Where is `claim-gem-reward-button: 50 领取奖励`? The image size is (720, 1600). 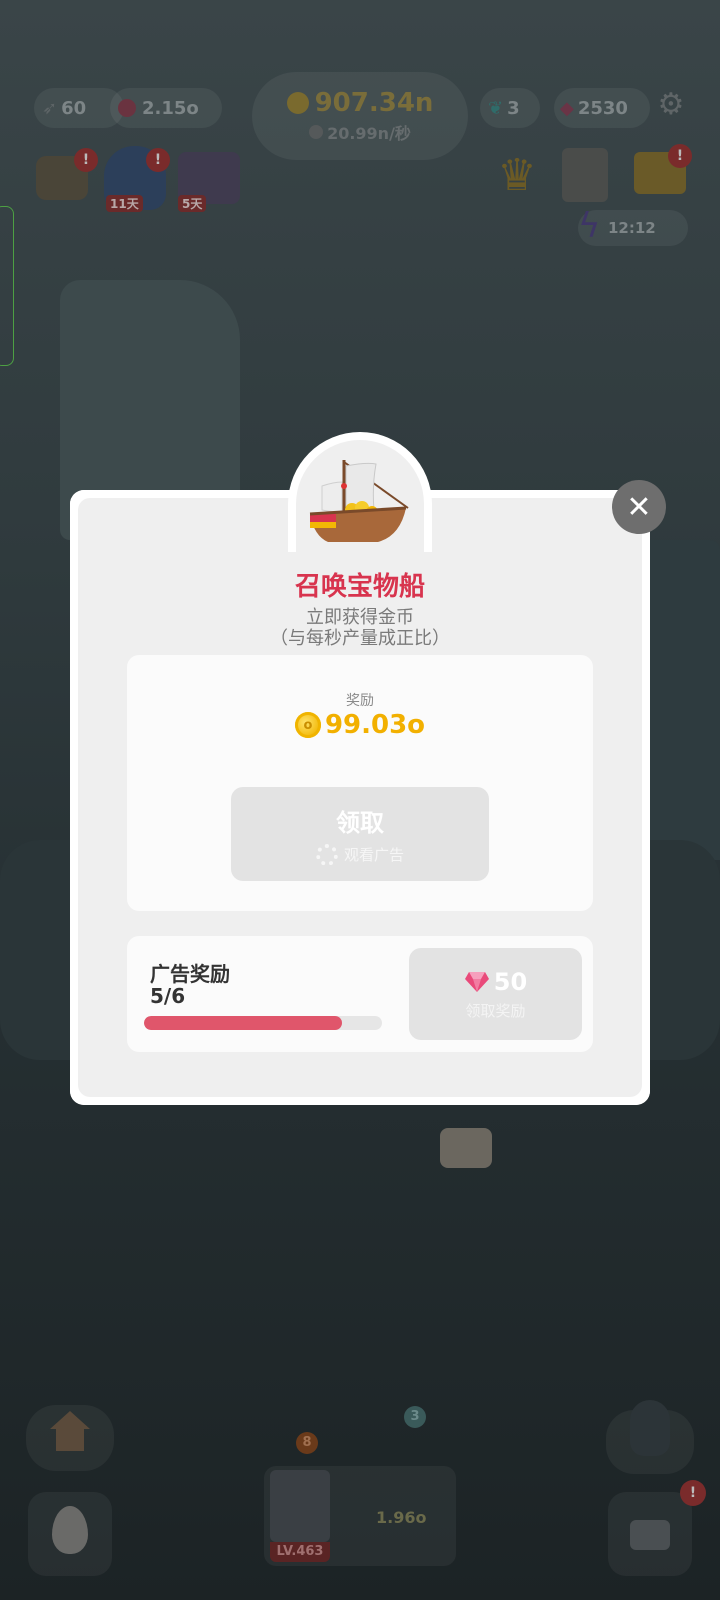 claim-gem-reward-button: 50 领取奖励 is located at coordinates (495, 994).